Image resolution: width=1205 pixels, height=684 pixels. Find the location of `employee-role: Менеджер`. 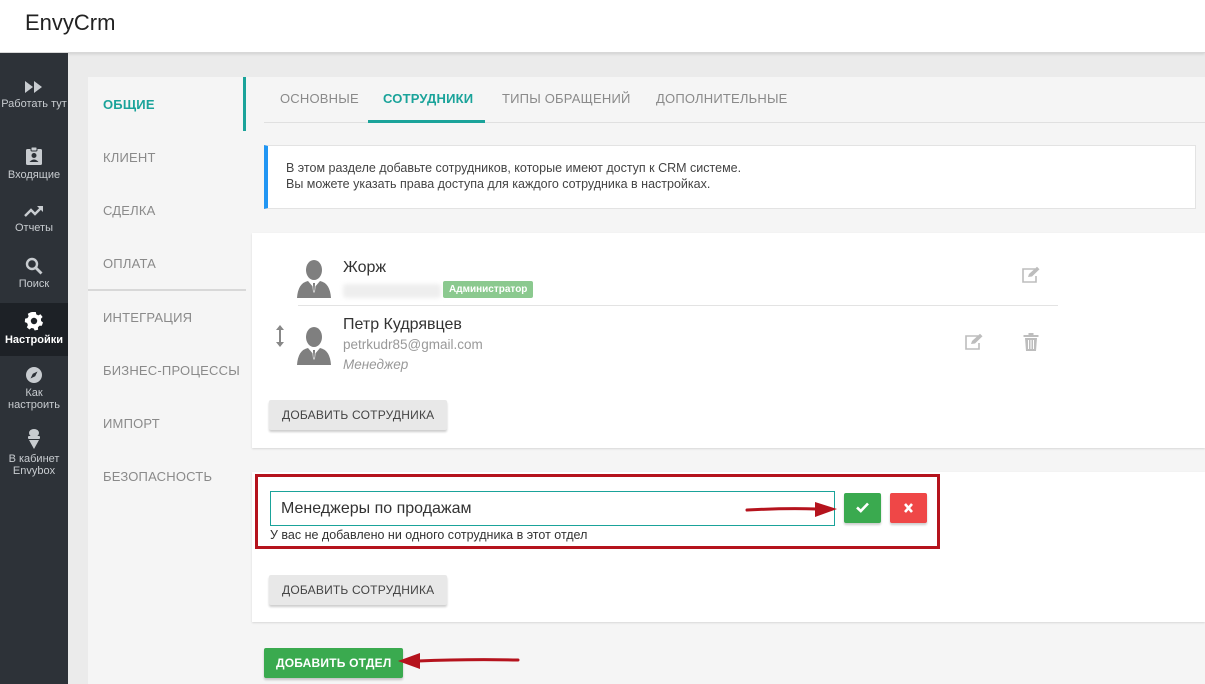

employee-role: Менеджер is located at coordinates (376, 364).